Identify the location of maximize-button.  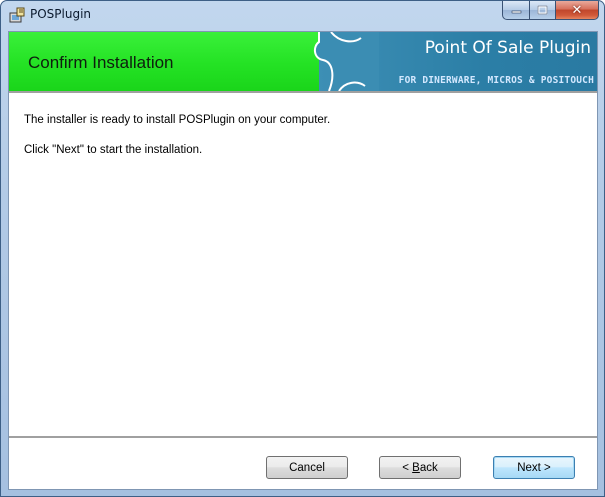
(542, 10).